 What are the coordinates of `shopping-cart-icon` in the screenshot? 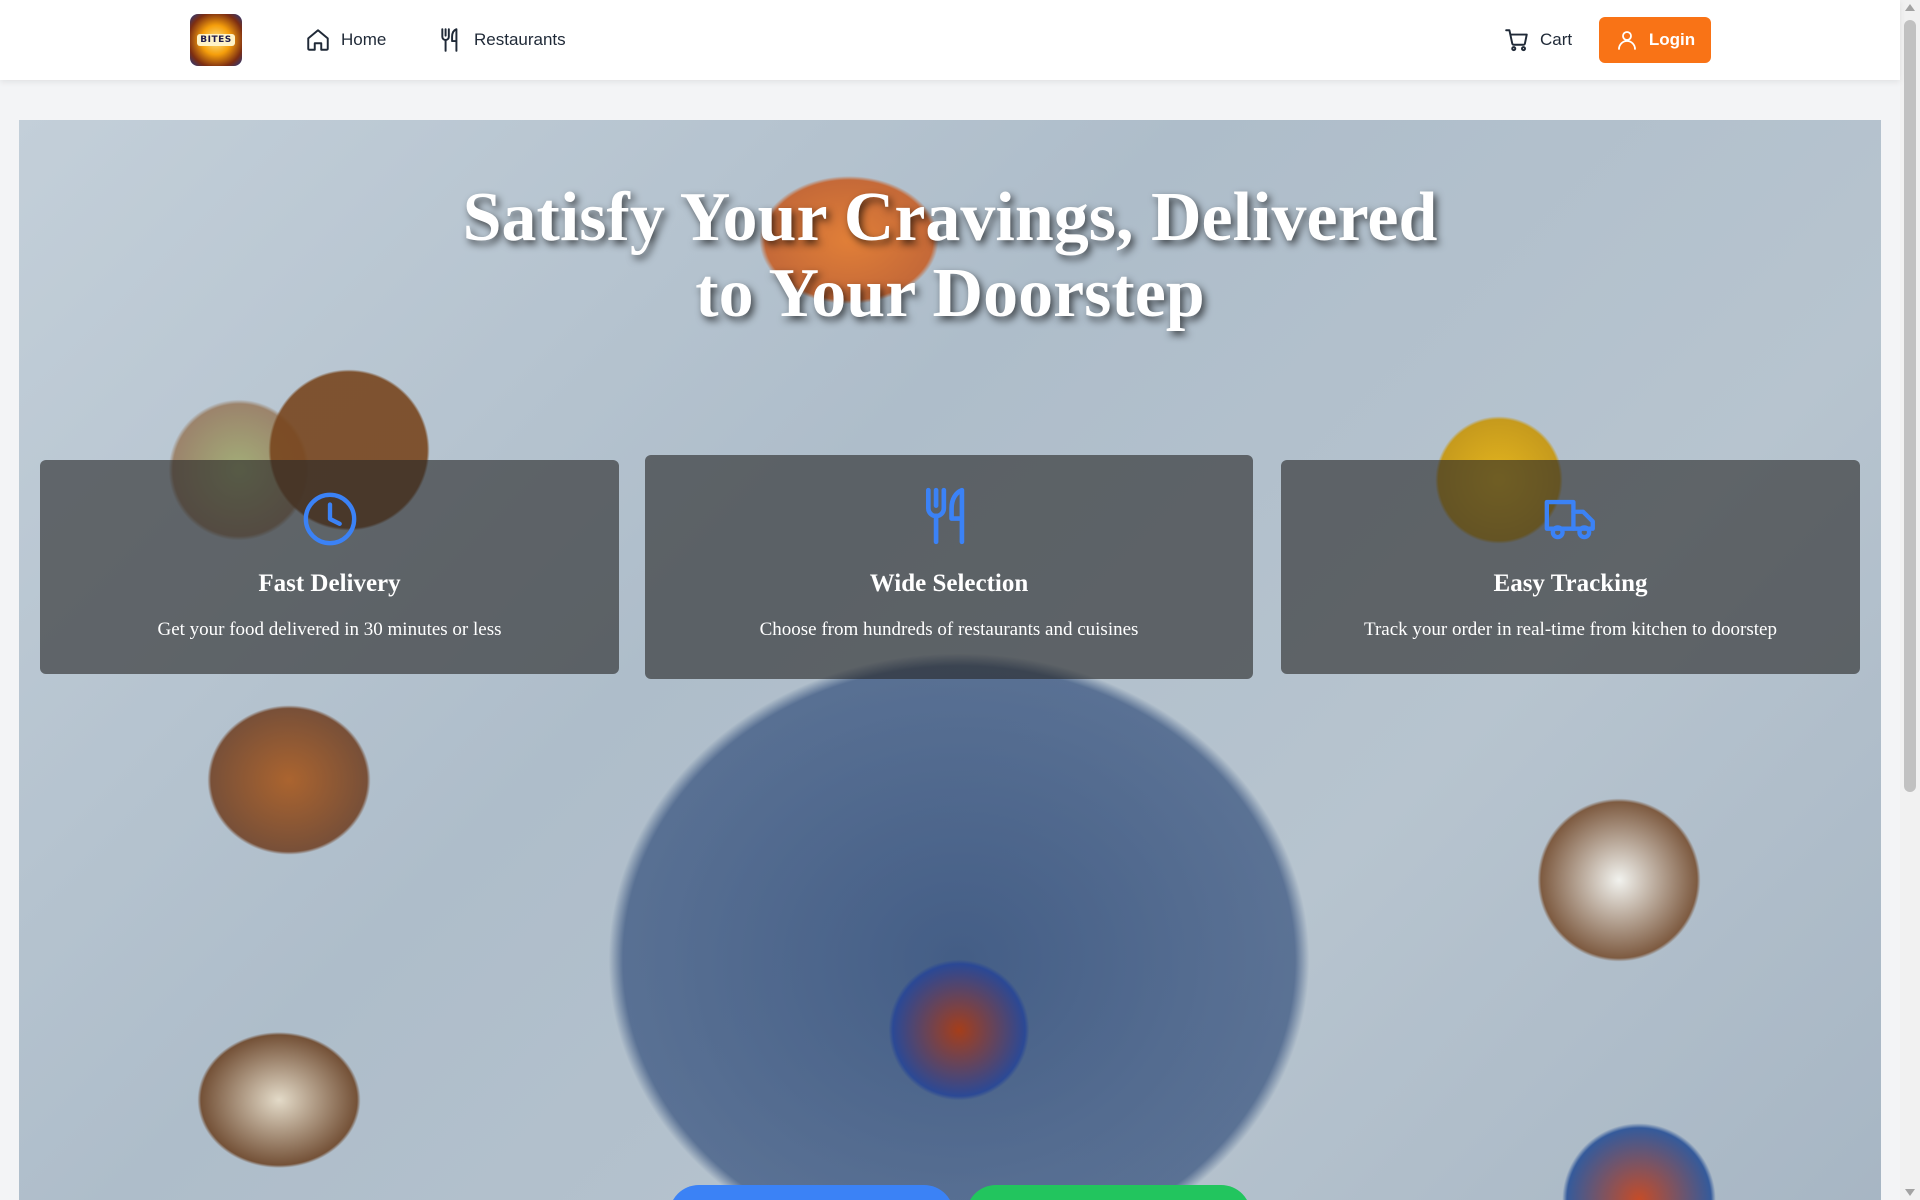 It's located at (1516, 40).